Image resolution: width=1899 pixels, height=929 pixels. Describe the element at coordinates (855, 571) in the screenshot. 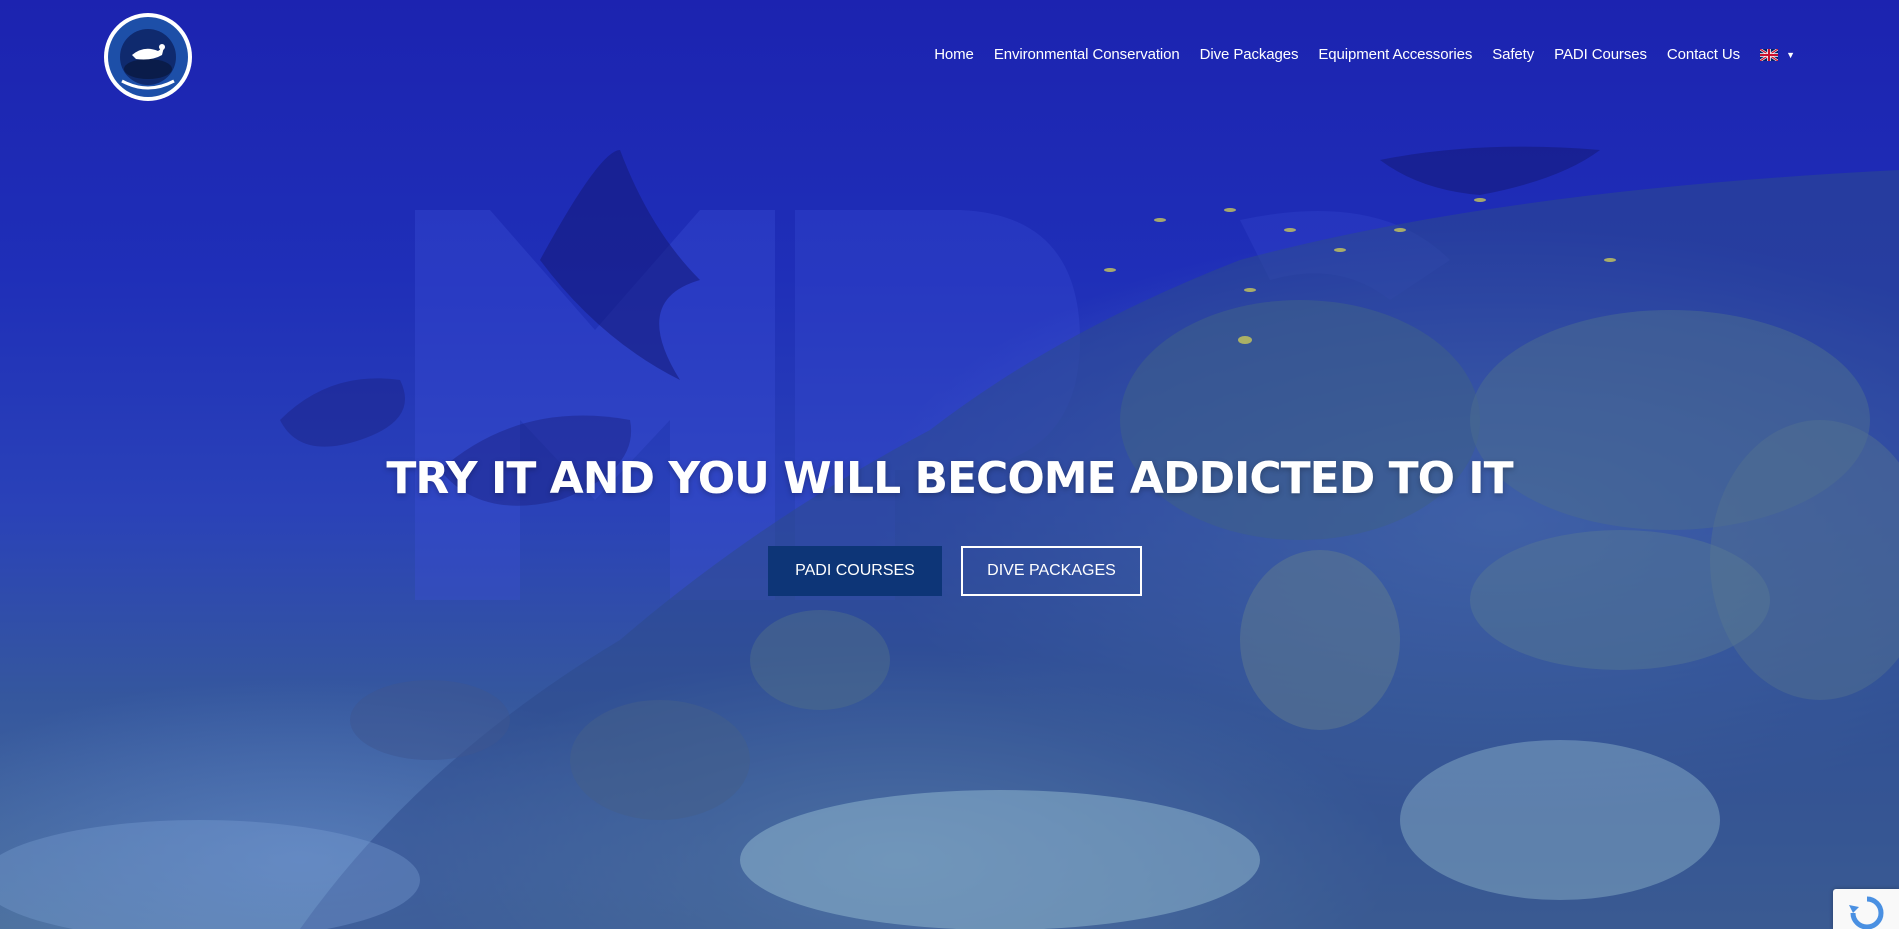

I see `padi-courses-button: PADI COURSES` at that location.